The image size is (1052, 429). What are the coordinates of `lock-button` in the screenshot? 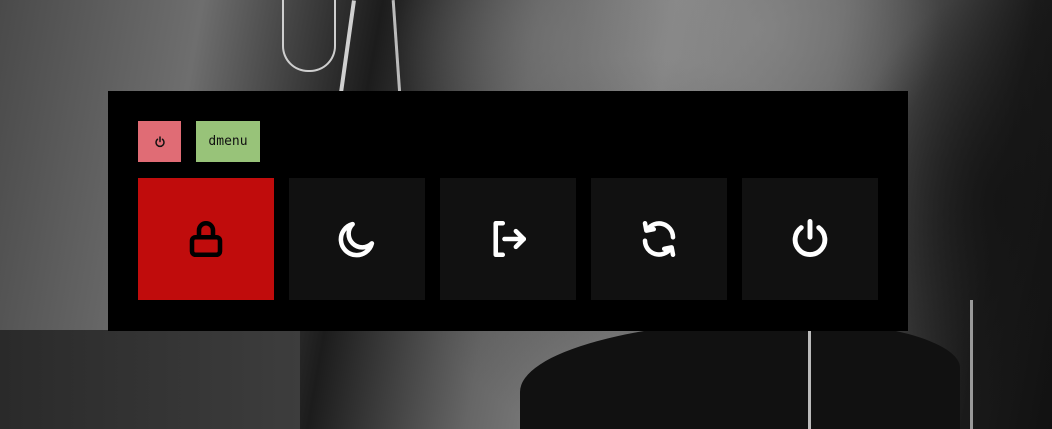 It's located at (206, 239).